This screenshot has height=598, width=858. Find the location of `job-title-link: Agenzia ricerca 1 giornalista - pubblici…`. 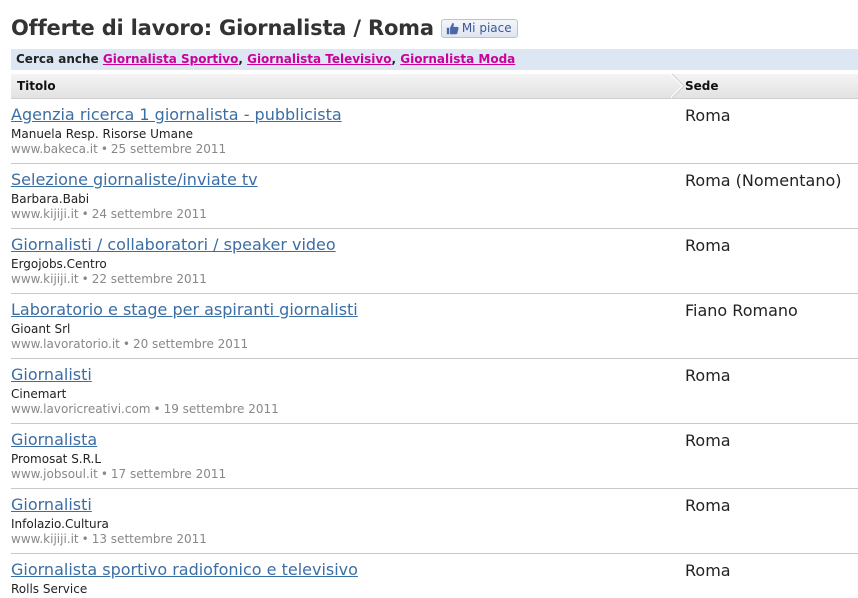

job-title-link: Agenzia ricerca 1 giornalista - pubblici… is located at coordinates (176, 114).